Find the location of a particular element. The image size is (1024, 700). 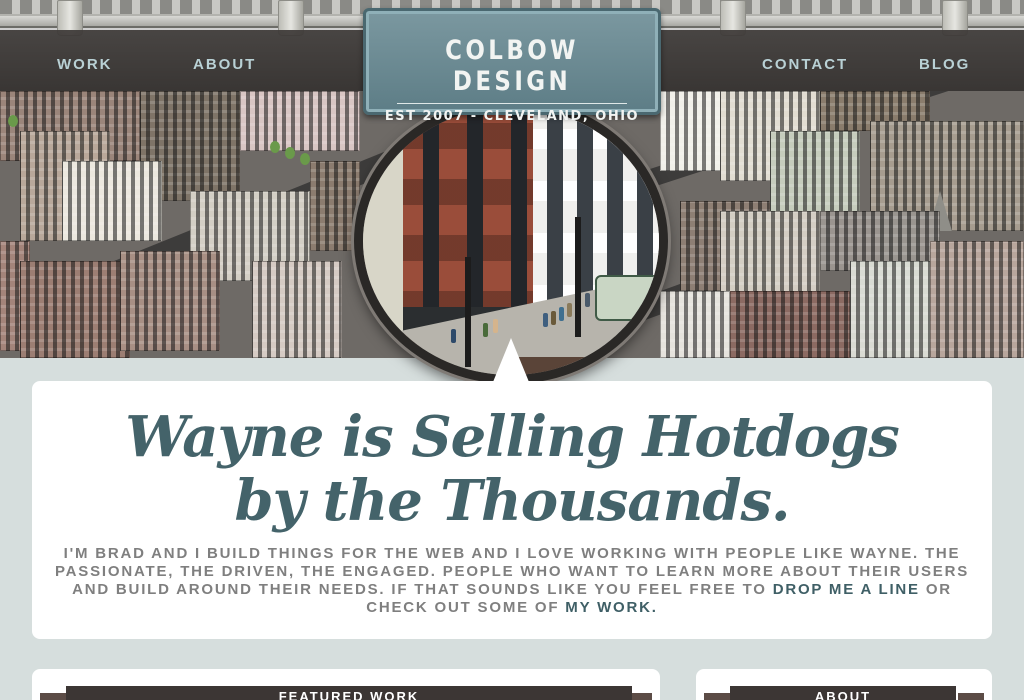

lens-building is located at coordinates (383, 237).